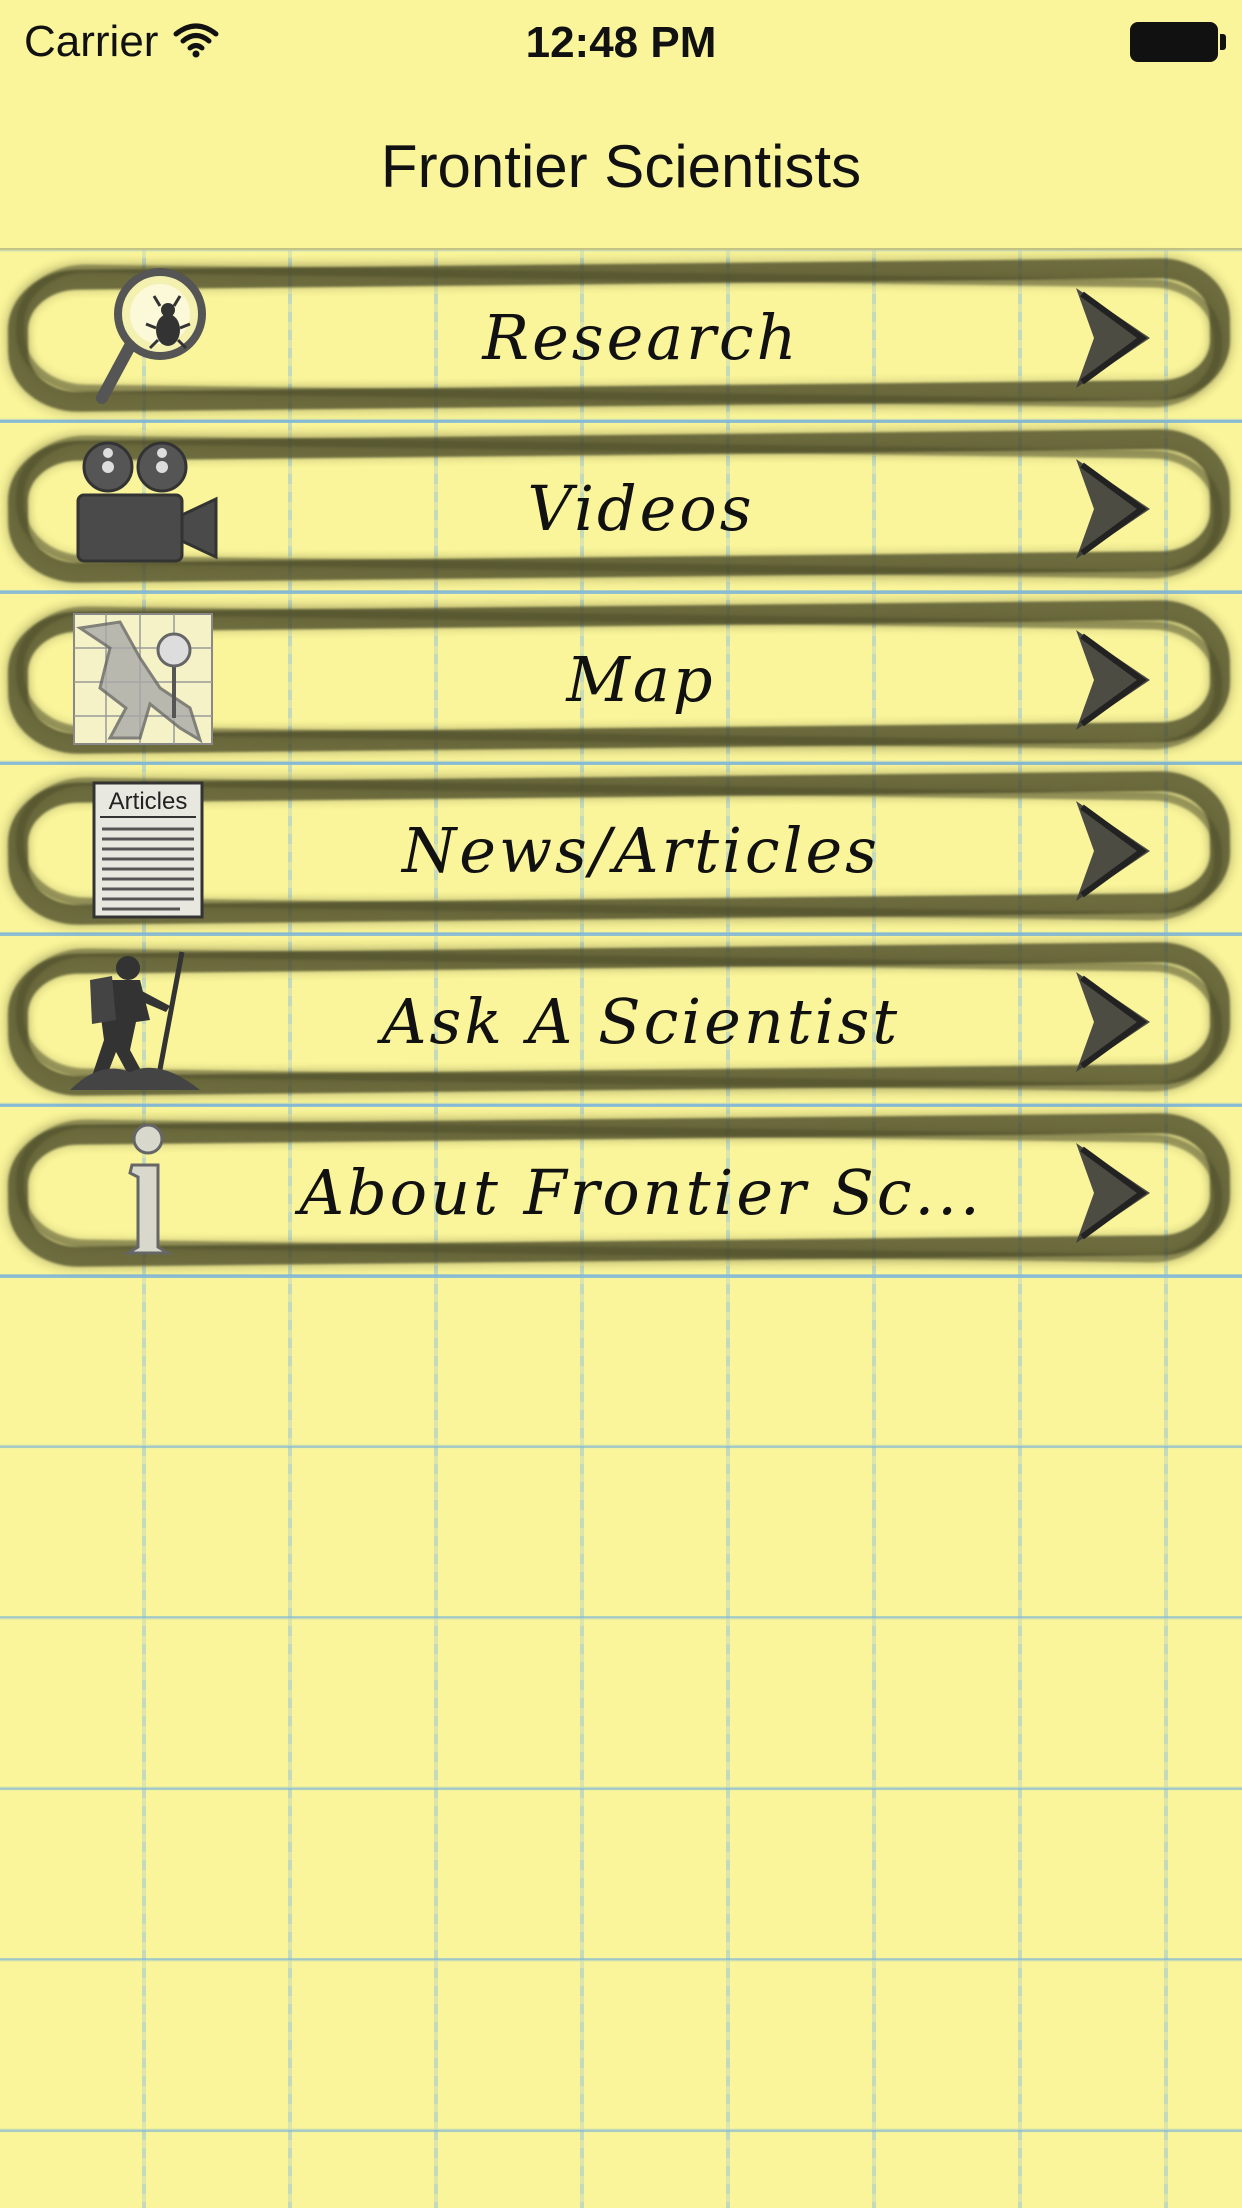 Image resolution: width=1242 pixels, height=2208 pixels. I want to click on navigation-bar: Frontier Scientists, so click(621, 167).